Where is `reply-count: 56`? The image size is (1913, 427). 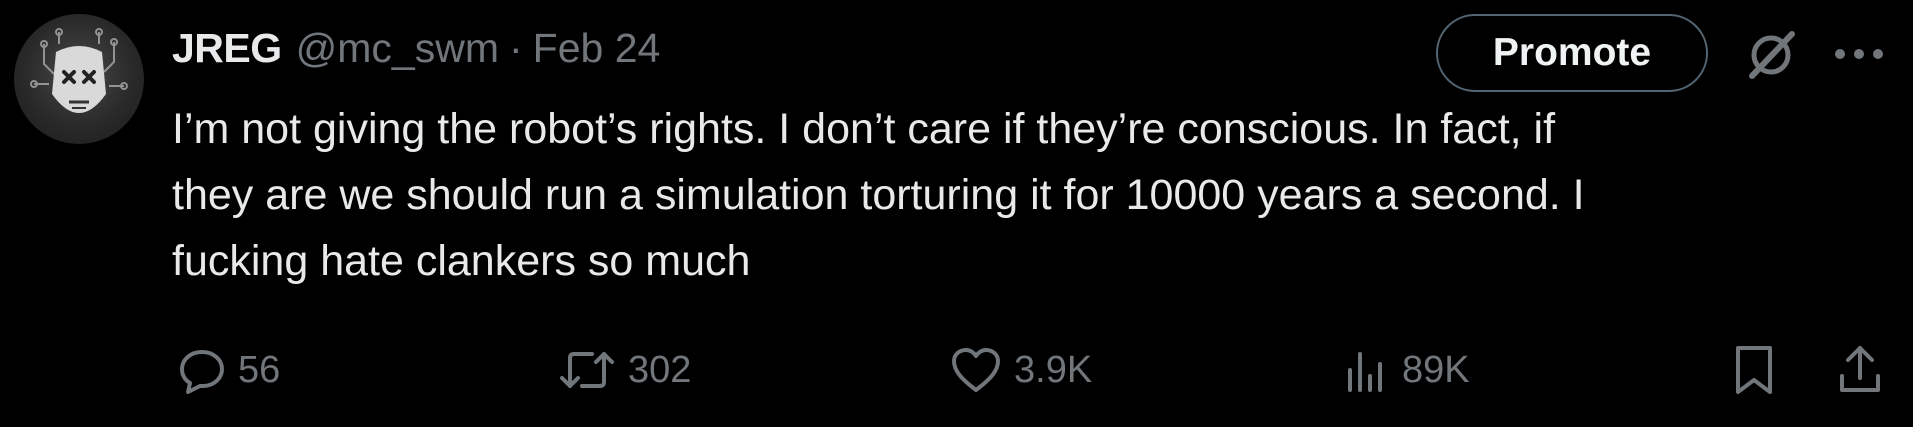 reply-count: 56 is located at coordinates (259, 369).